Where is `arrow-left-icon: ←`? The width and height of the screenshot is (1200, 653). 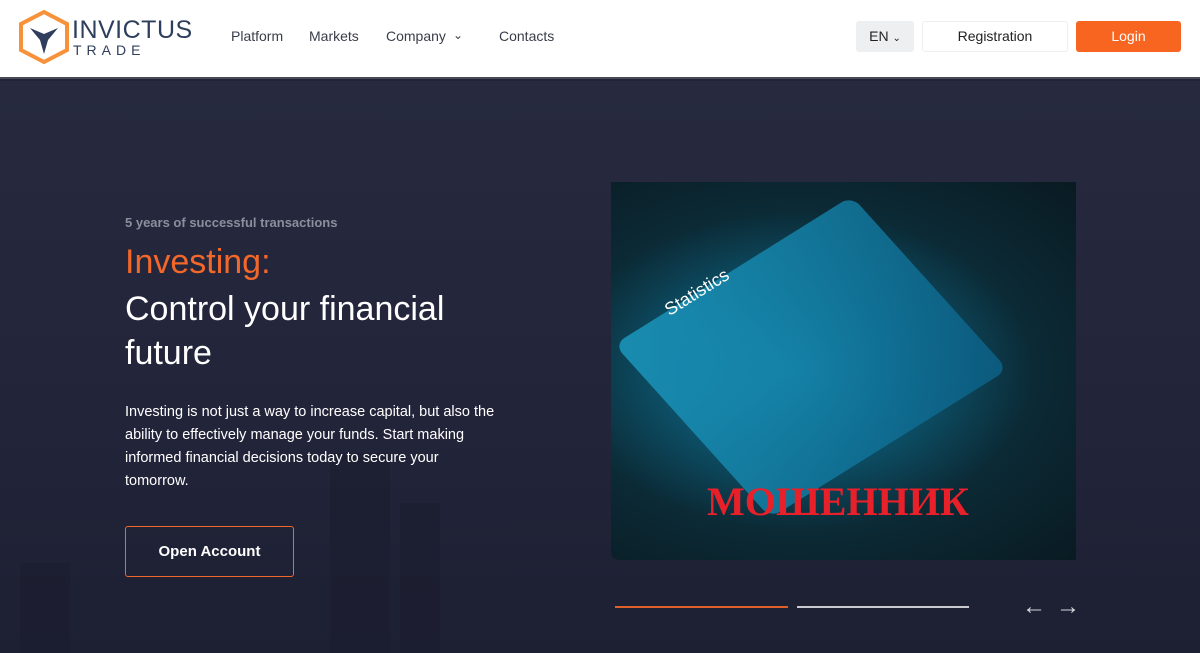 arrow-left-icon: ← is located at coordinates (1034, 607).